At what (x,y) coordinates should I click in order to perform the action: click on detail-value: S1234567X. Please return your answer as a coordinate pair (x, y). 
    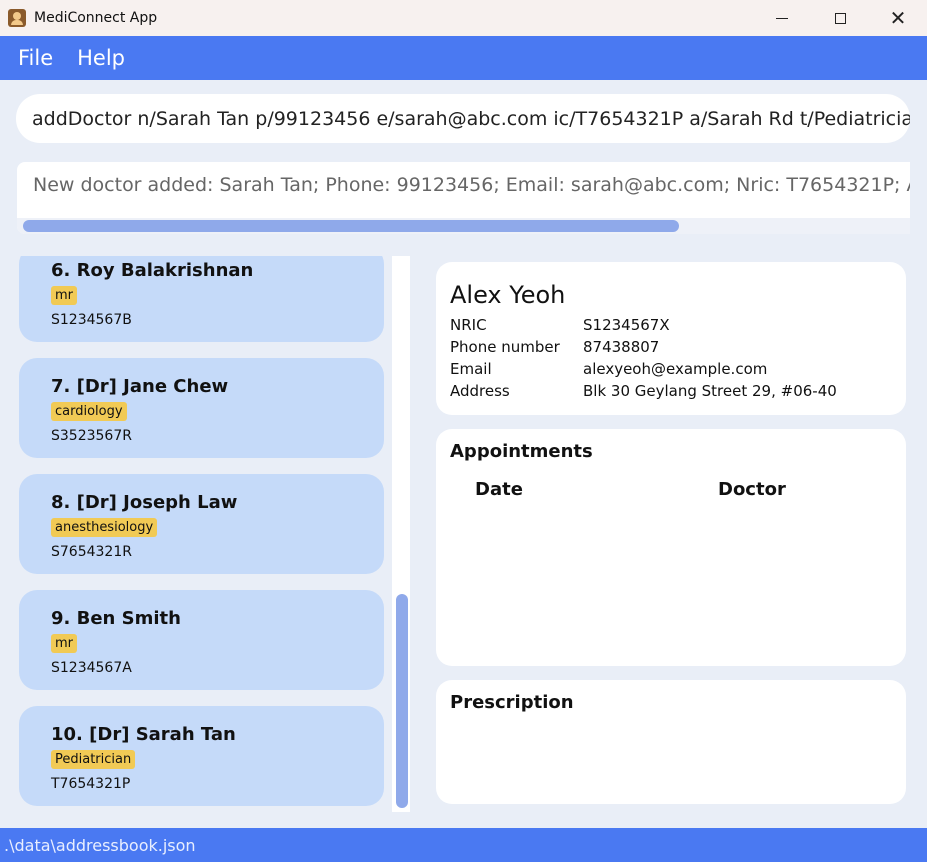
    Looking at the image, I should click on (626, 325).